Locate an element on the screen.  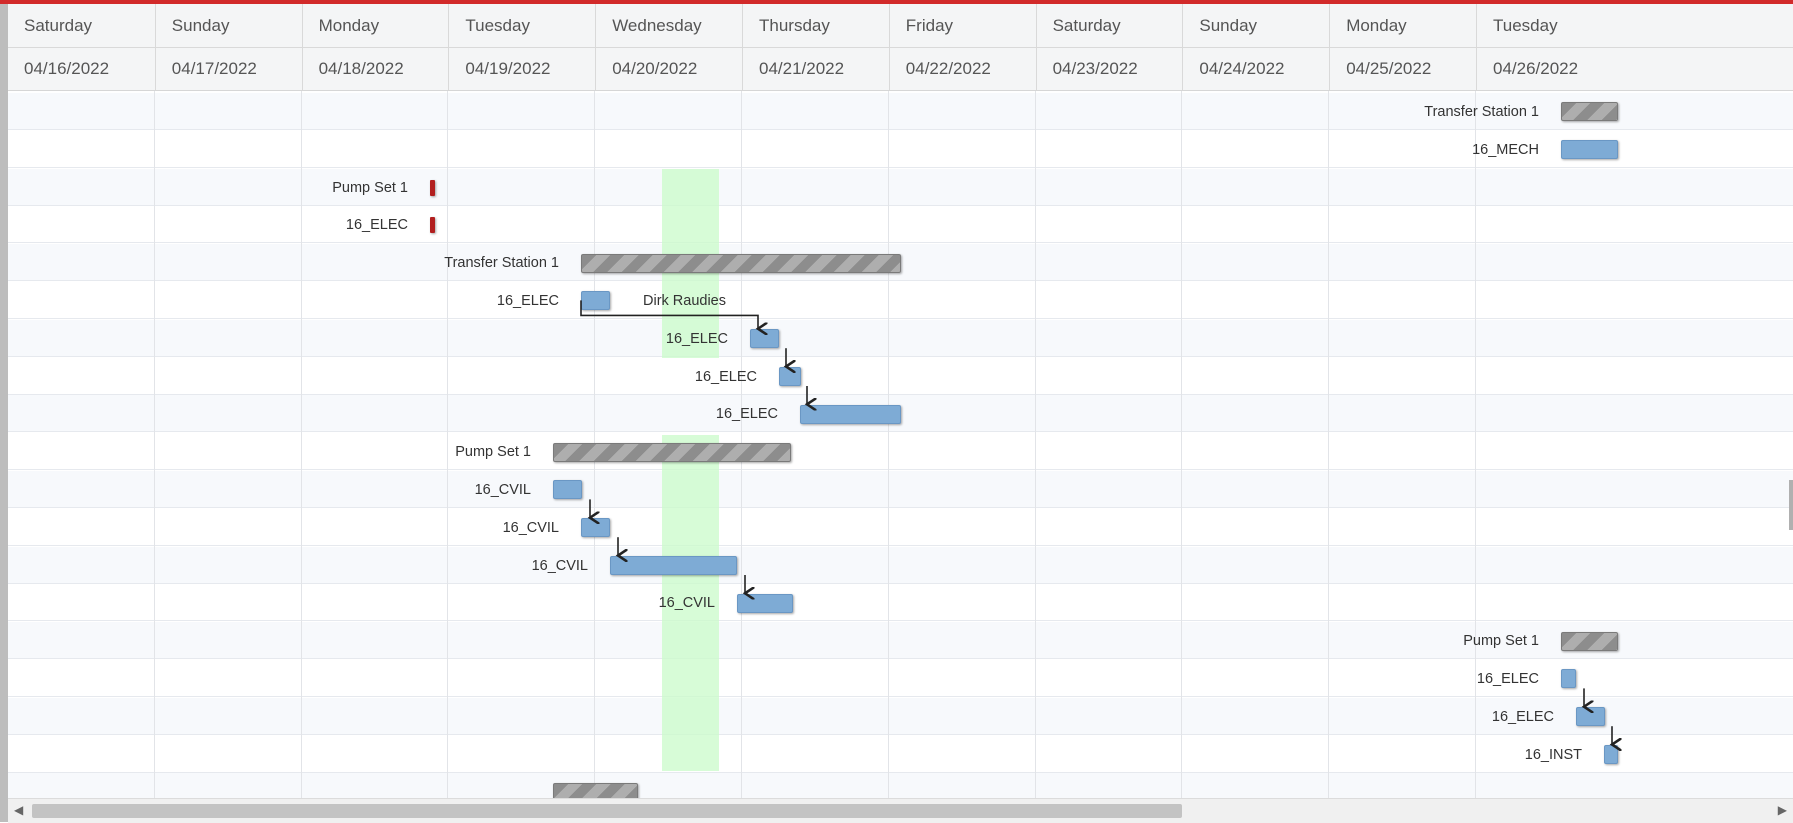
header-date: 04/19/2022 is located at coordinates (521, 69).